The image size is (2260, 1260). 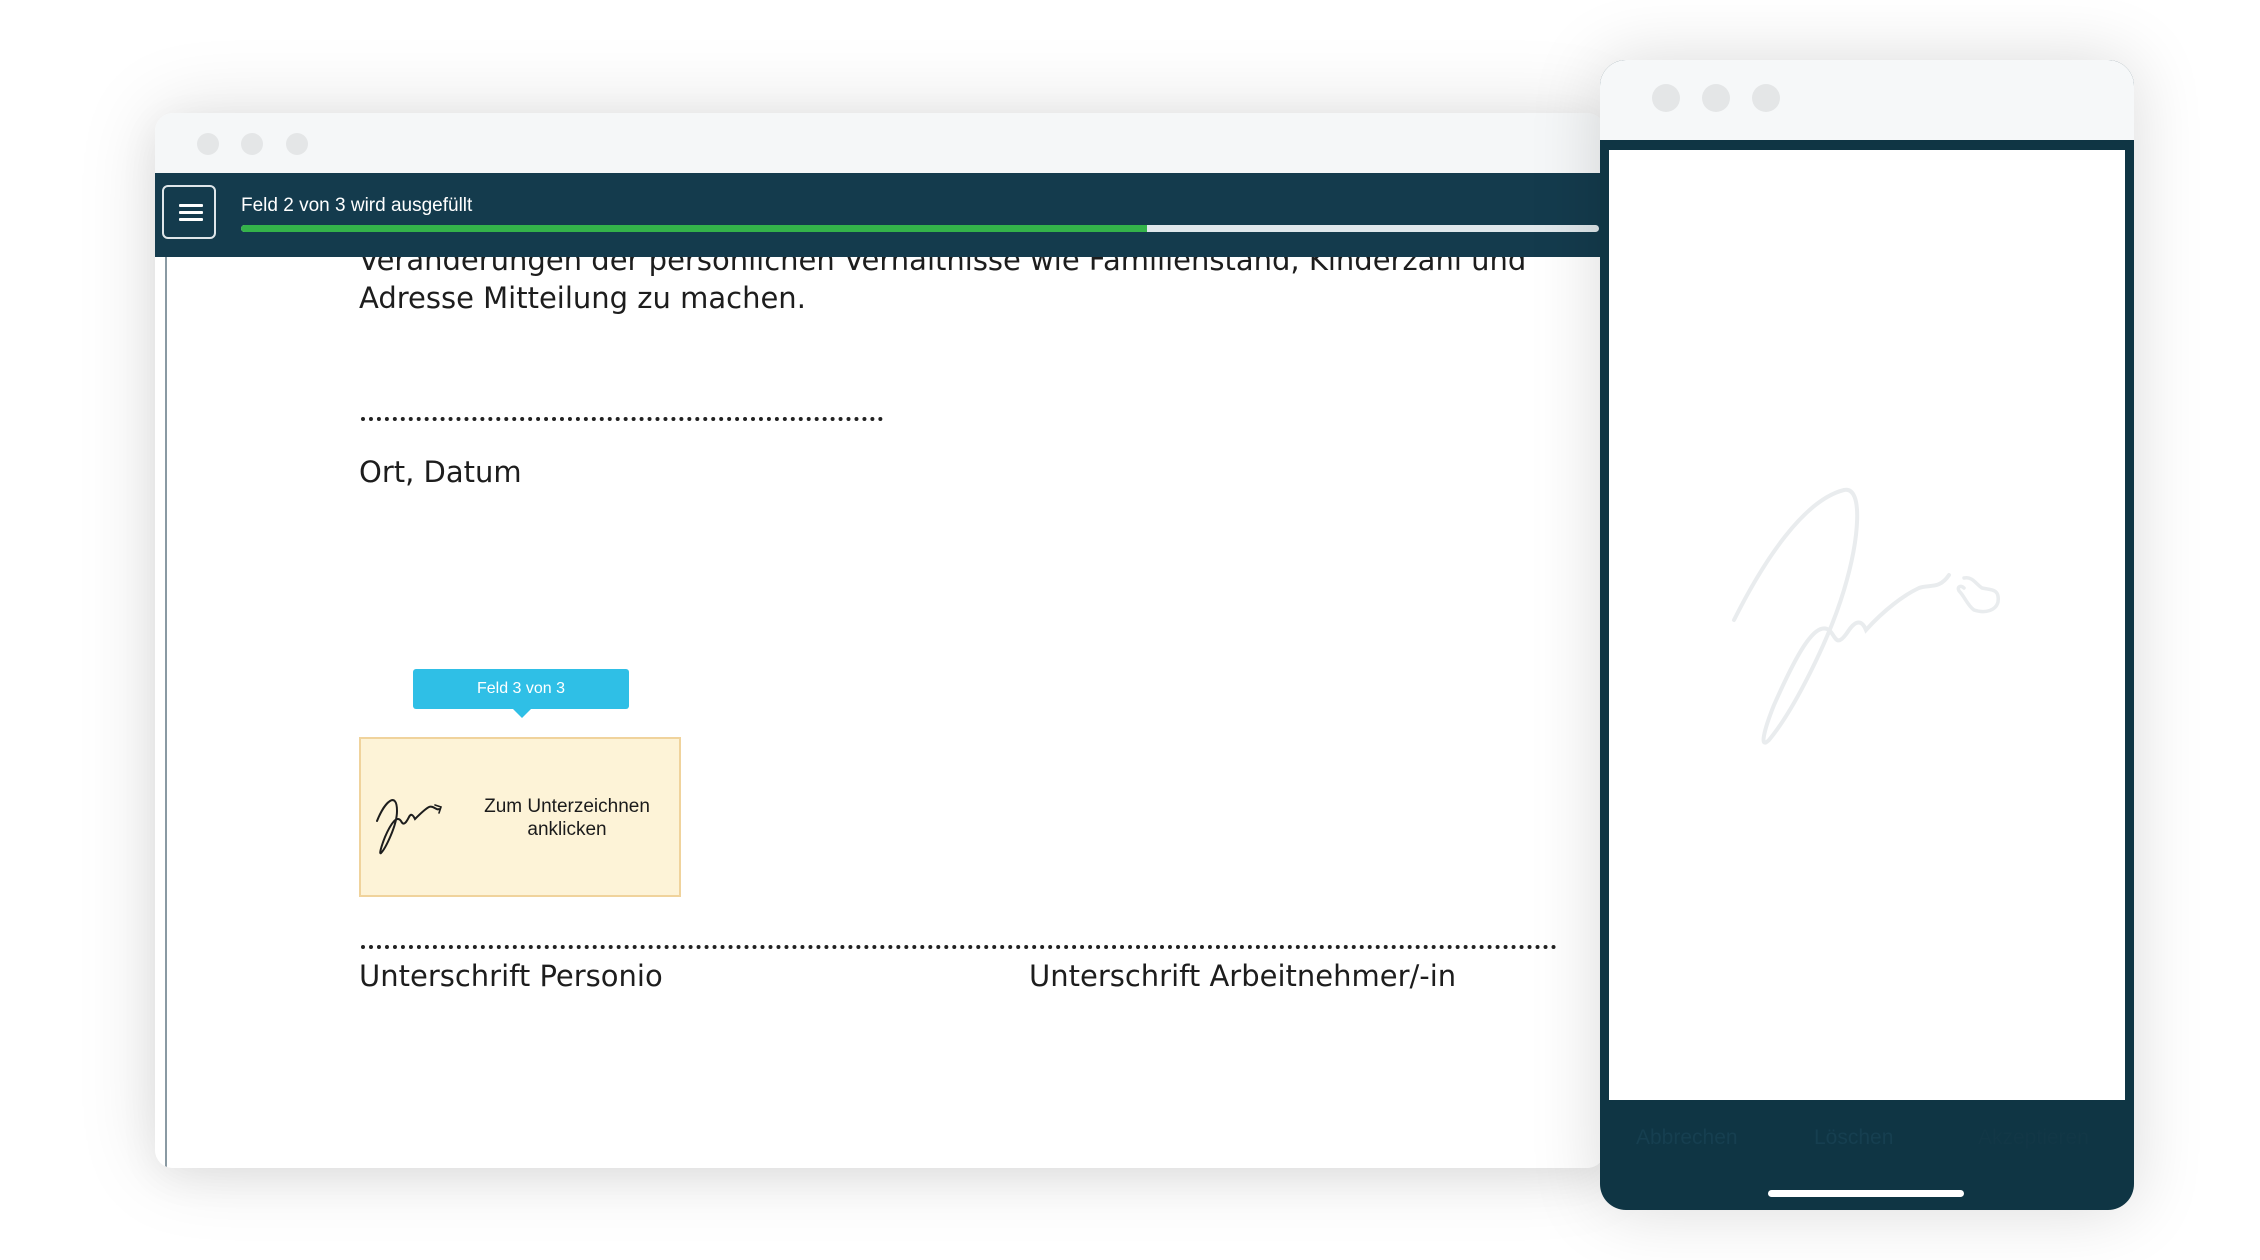 I want to click on sign-field-label: Zum Unterzeichnen anklicken, so click(x=567, y=818).